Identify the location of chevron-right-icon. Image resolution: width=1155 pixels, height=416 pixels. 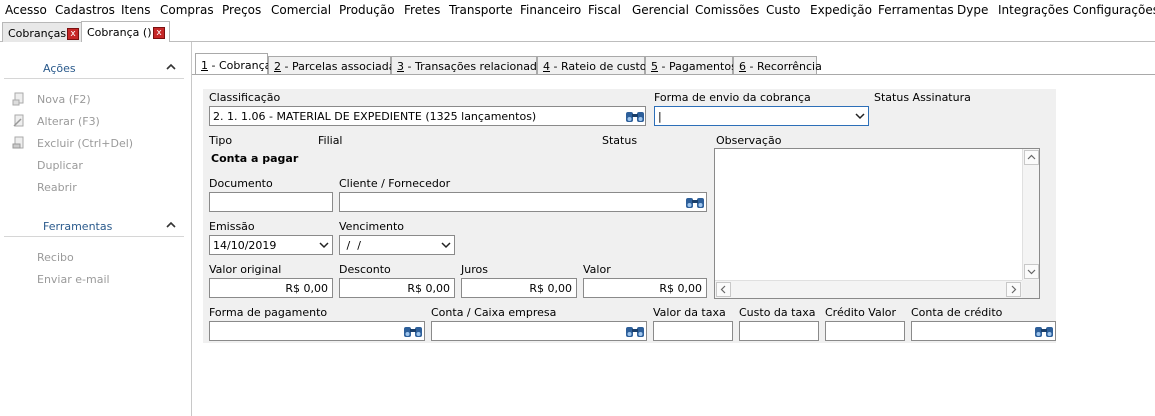
(1014, 289).